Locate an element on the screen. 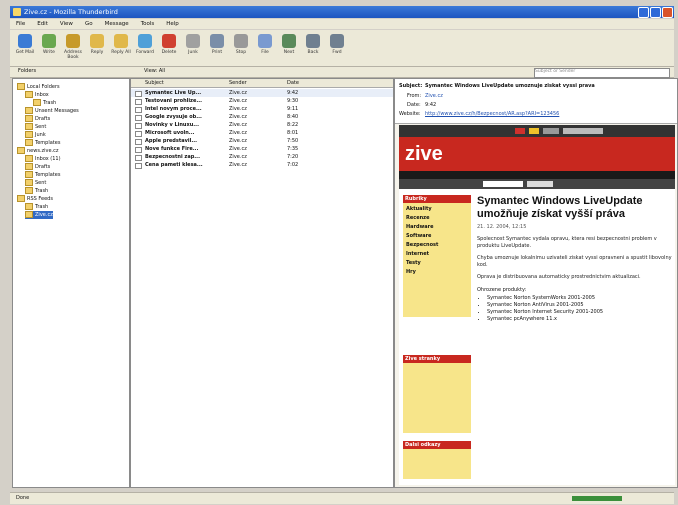 Image resolution: width=678 pixels, height=505 pixels. column-sender: Sender is located at coordinates (238, 83).